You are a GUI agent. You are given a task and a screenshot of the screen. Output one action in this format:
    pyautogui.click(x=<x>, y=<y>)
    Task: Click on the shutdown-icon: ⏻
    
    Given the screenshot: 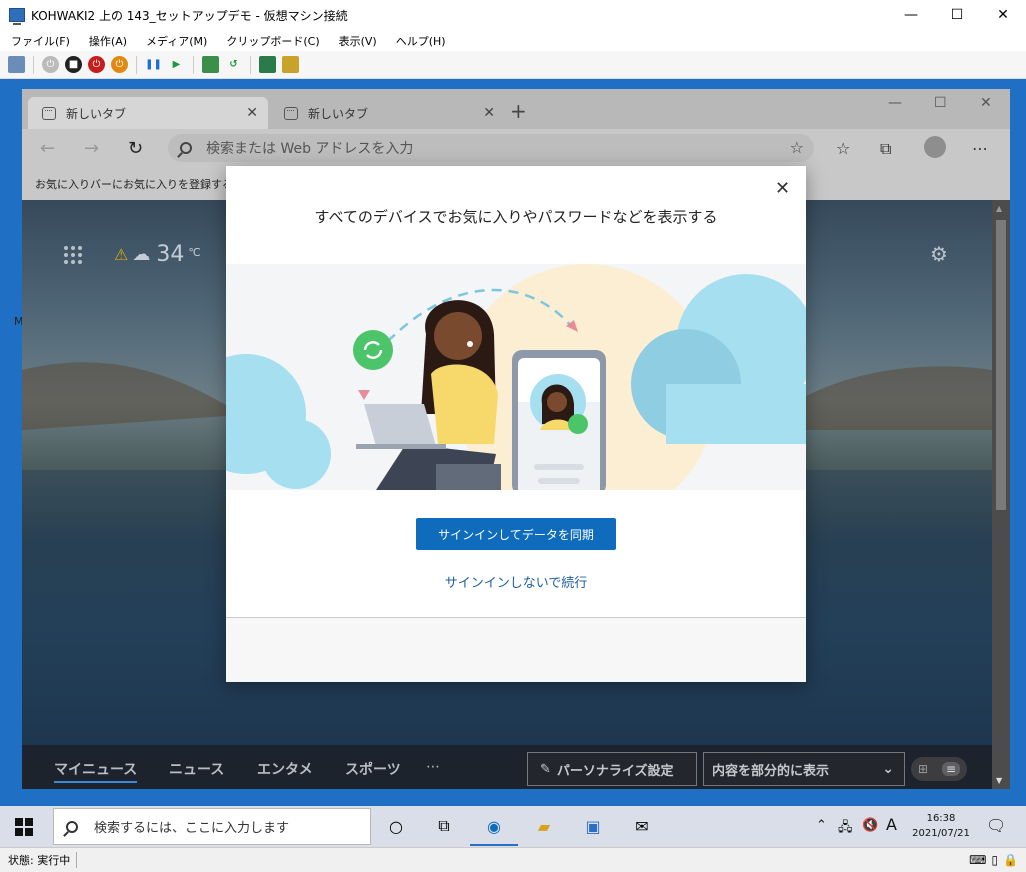 What is the action you would take?
    pyautogui.click(x=96, y=64)
    